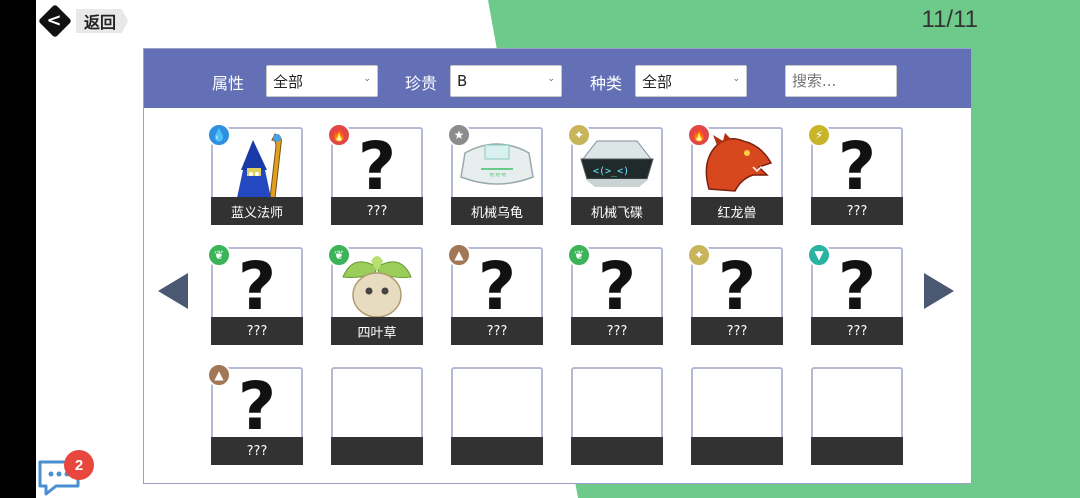  Describe the element at coordinates (735, 294) in the screenshot. I see `monster-card: ???? ✦` at that location.